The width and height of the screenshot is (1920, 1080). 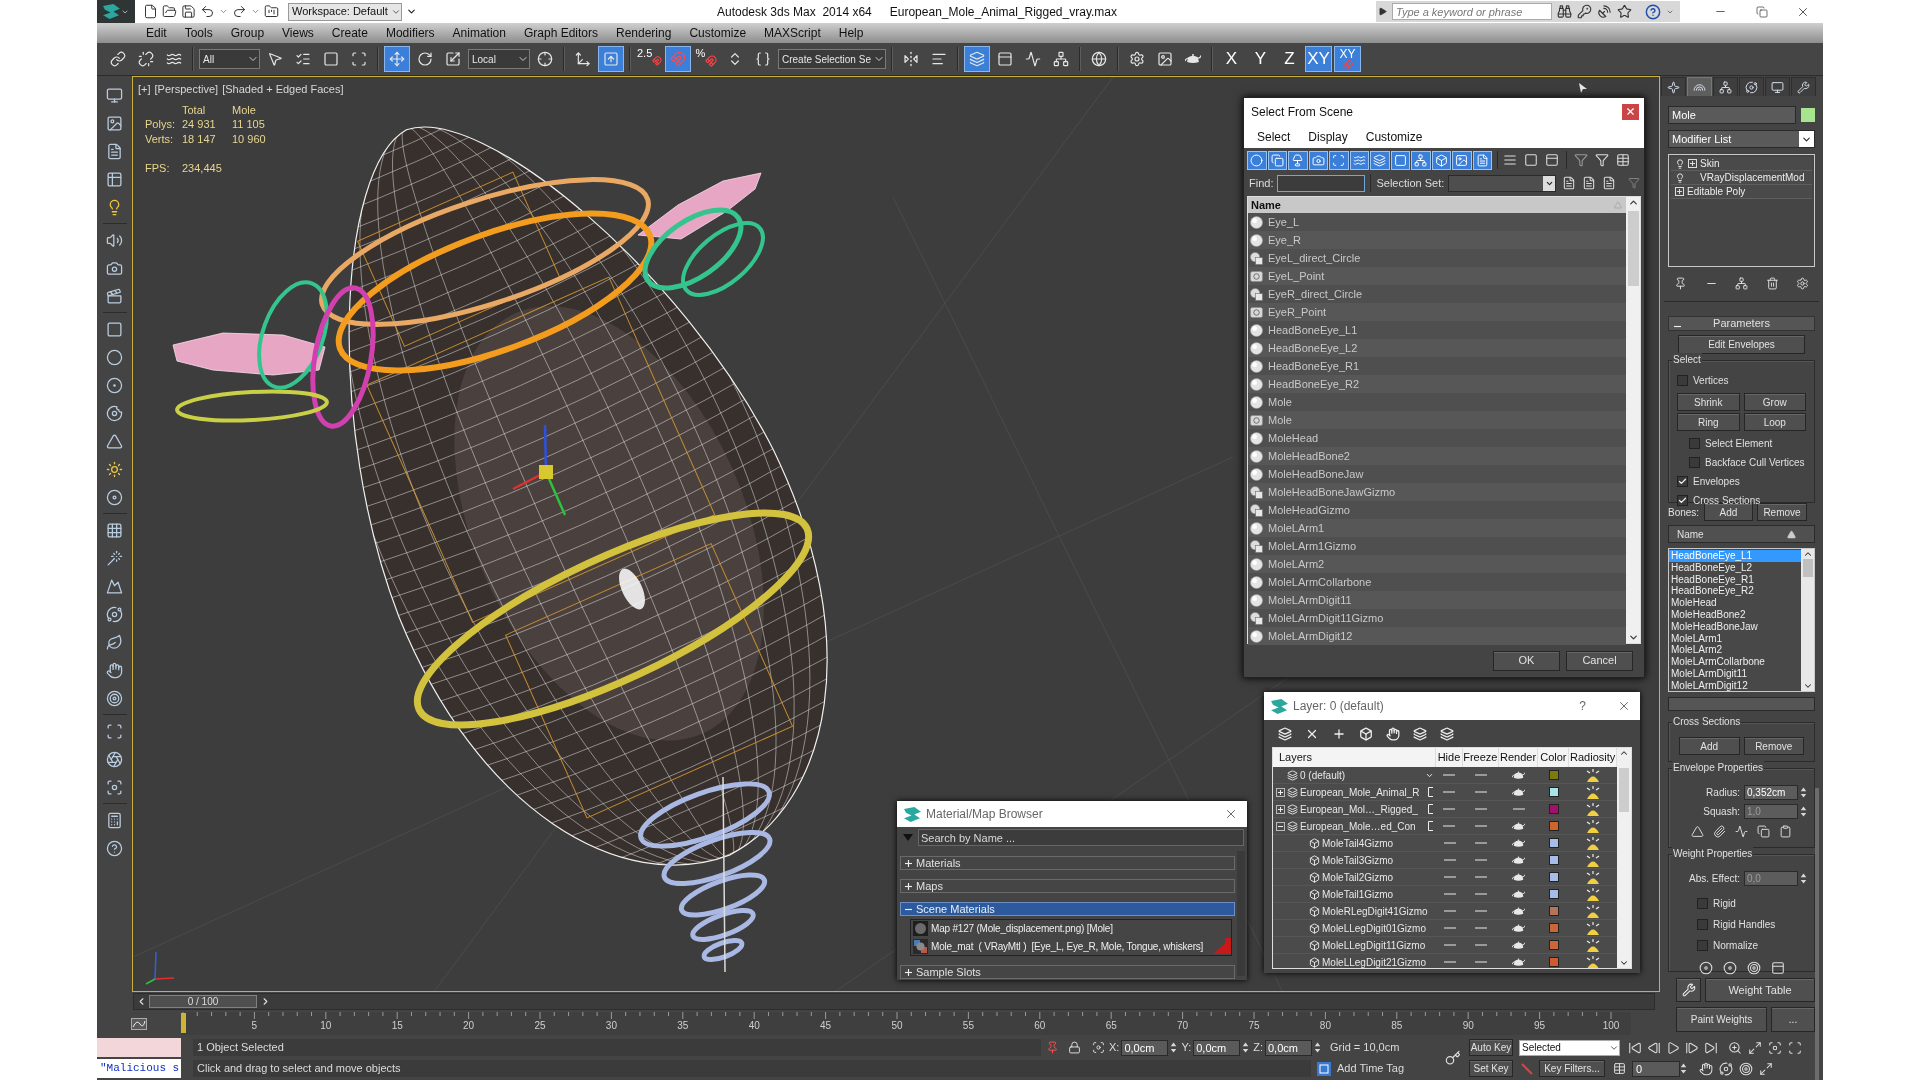 What do you see at coordinates (271, 11) in the screenshot?
I see `folder-window-icon` at bounding box center [271, 11].